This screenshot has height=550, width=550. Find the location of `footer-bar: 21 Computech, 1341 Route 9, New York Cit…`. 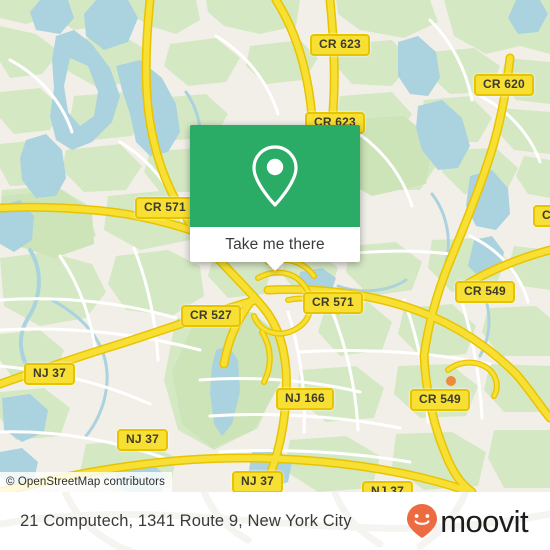

footer-bar: 21 Computech, 1341 Route 9, New York Cit… is located at coordinates (275, 521).